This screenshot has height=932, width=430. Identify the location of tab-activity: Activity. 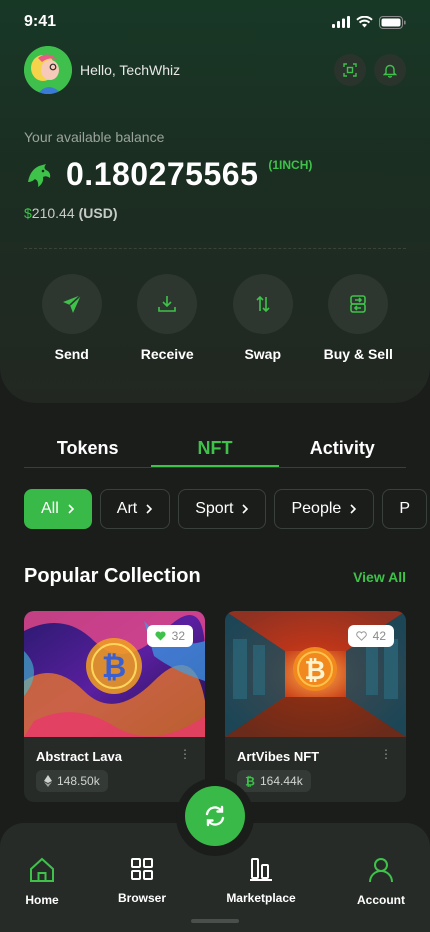
(342, 452).